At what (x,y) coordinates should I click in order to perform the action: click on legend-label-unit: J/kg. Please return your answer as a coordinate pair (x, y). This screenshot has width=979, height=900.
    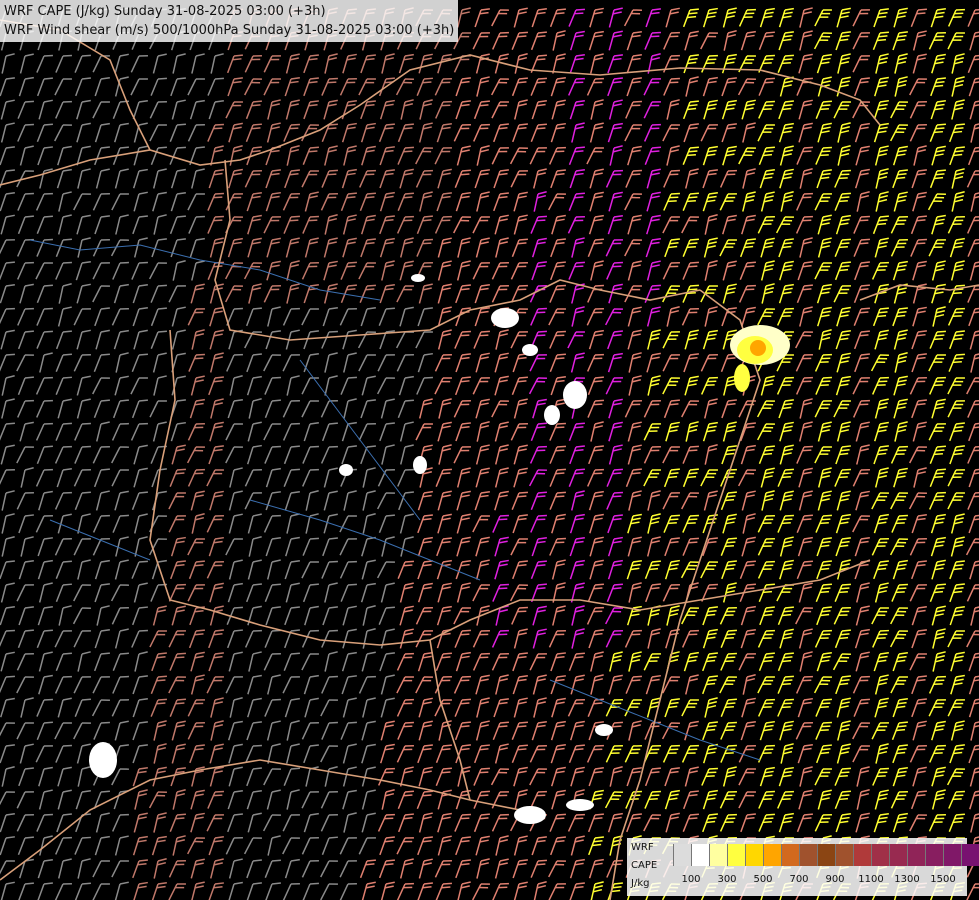
    Looking at the image, I should click on (640, 883).